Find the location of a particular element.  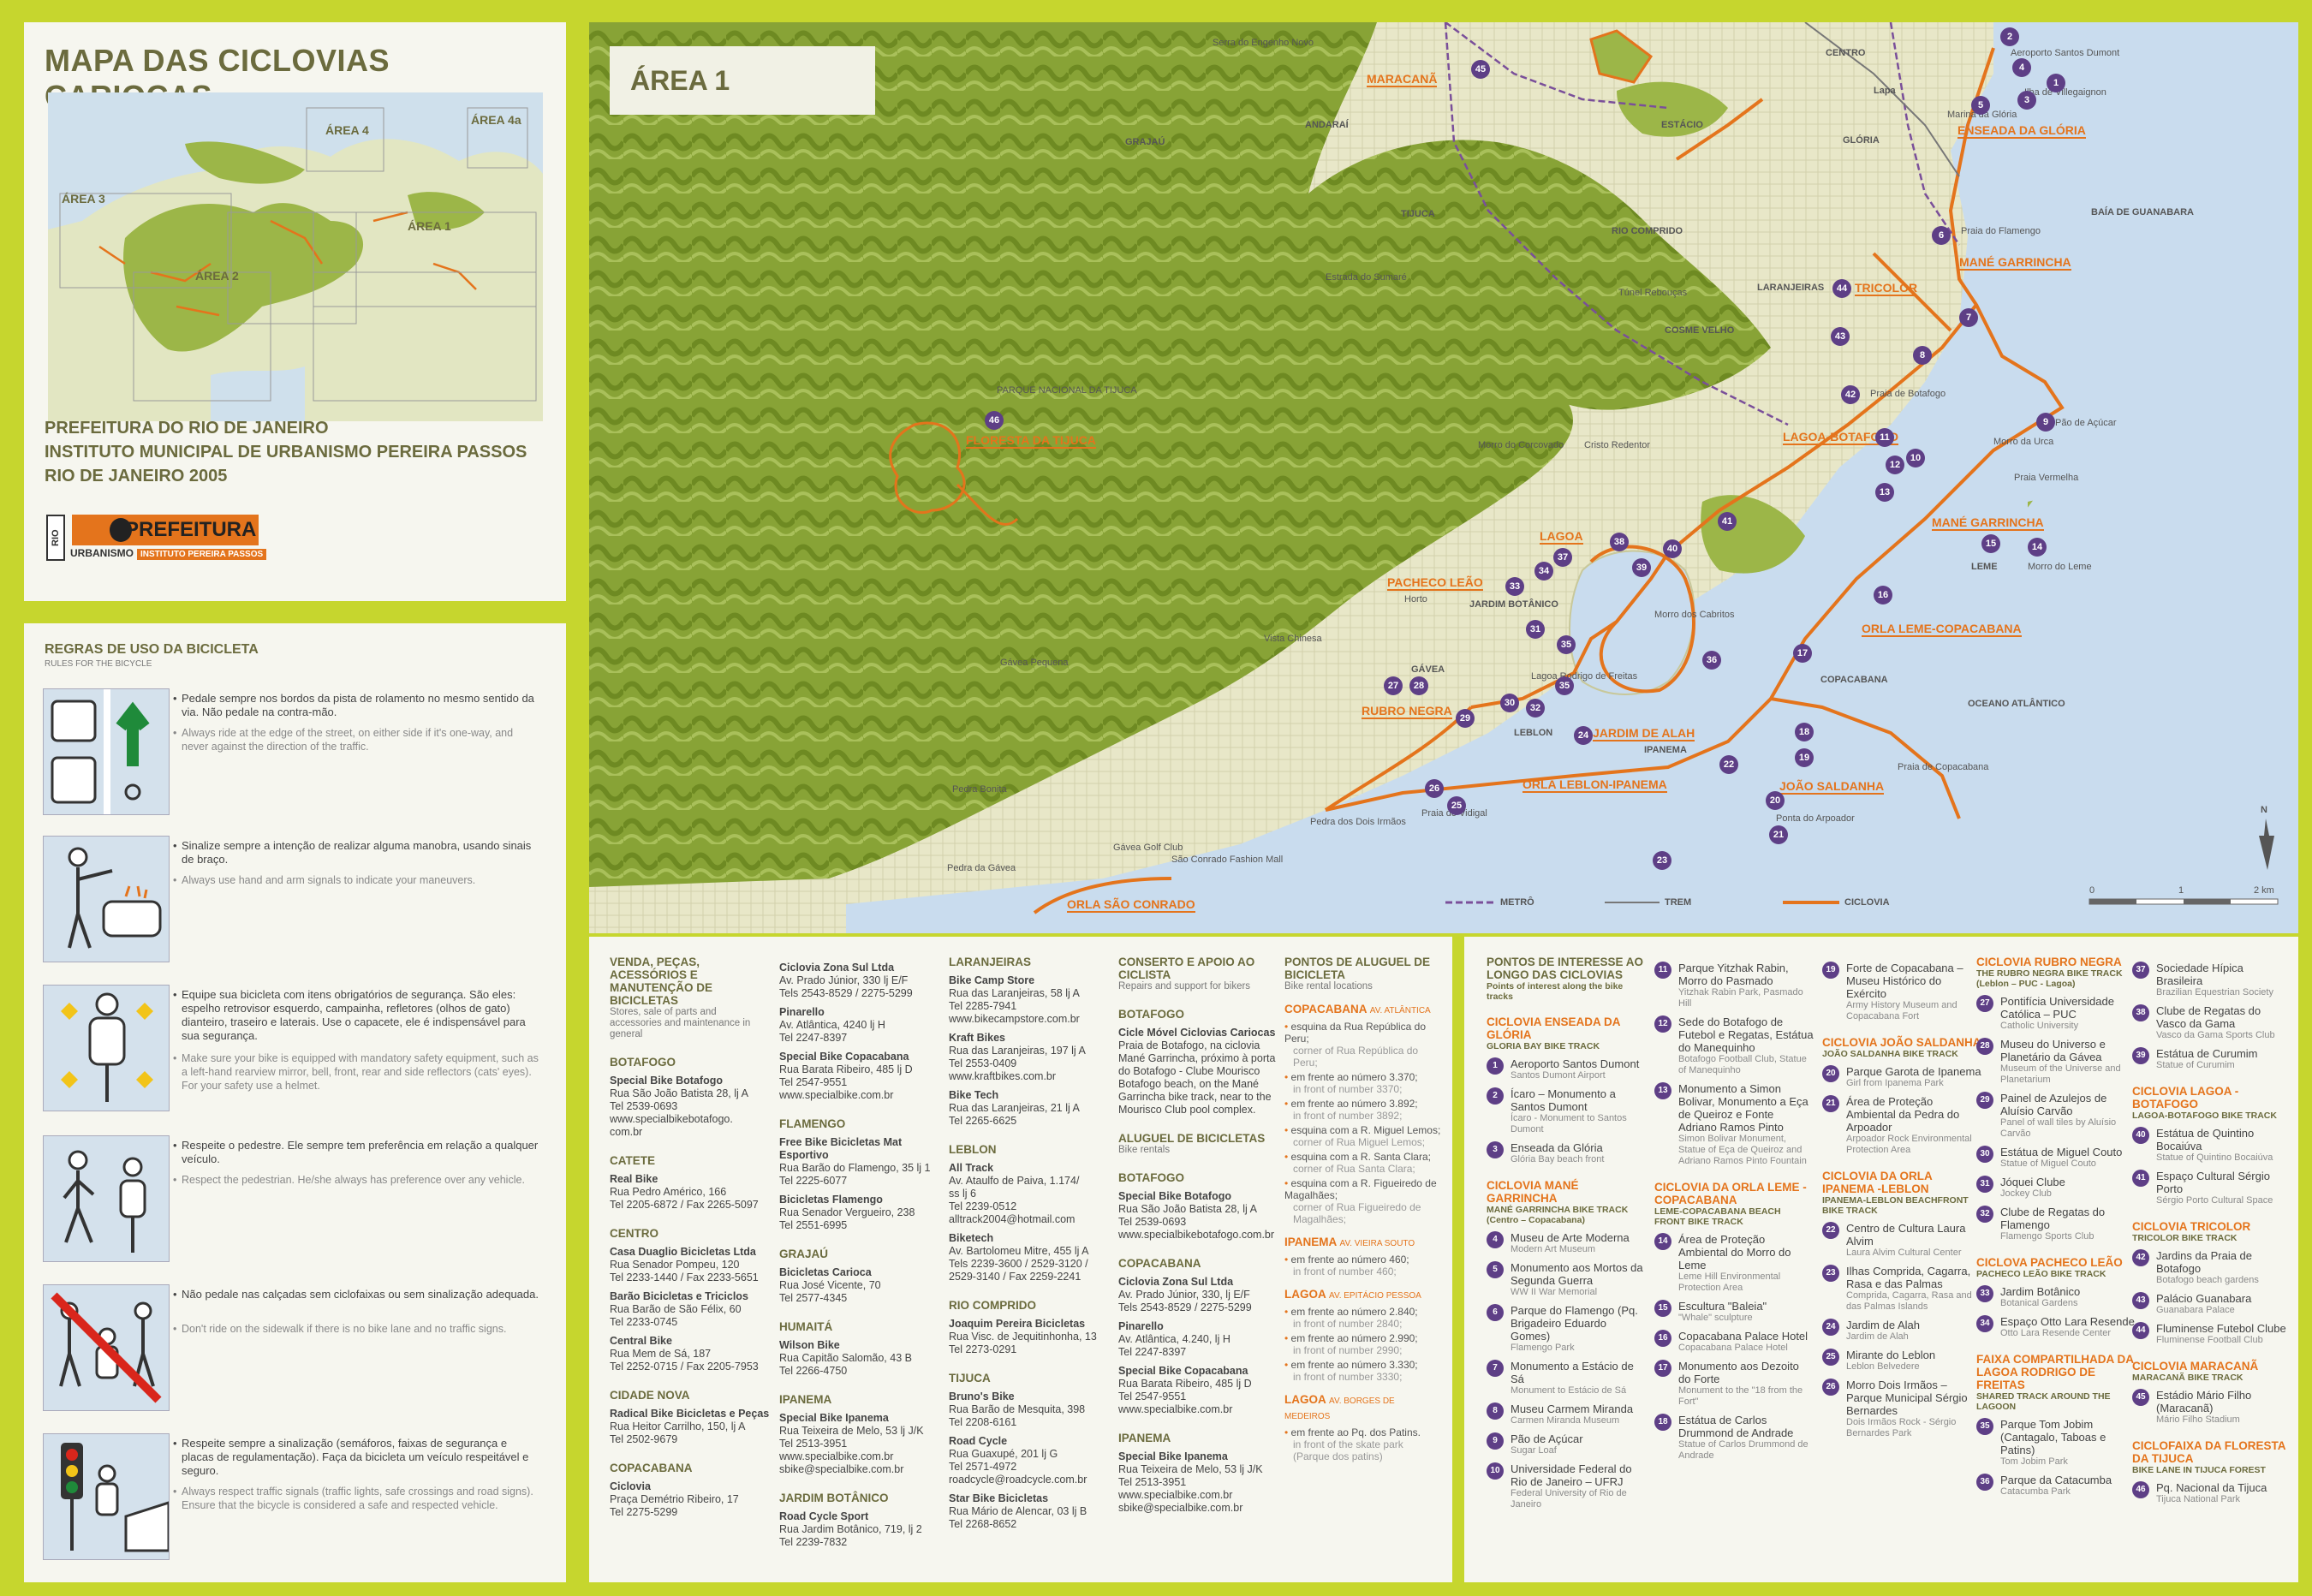

poi-pin-17: 17 is located at coordinates (1802, 653).